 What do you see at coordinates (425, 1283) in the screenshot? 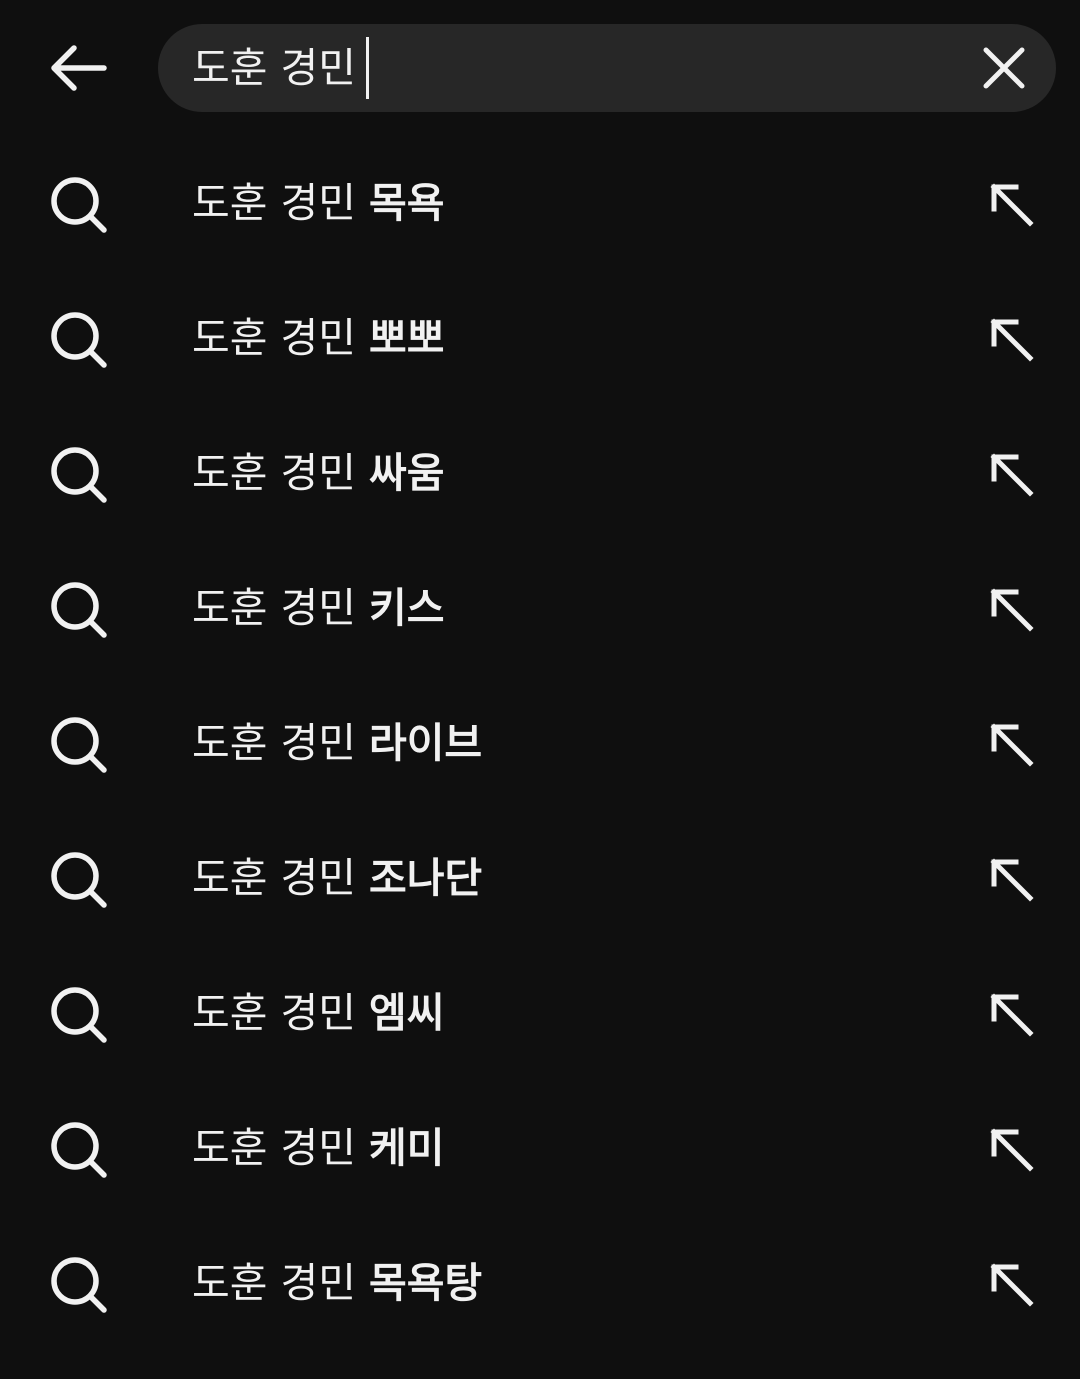
I see `suggestion-completion: 목욕탕` at bounding box center [425, 1283].